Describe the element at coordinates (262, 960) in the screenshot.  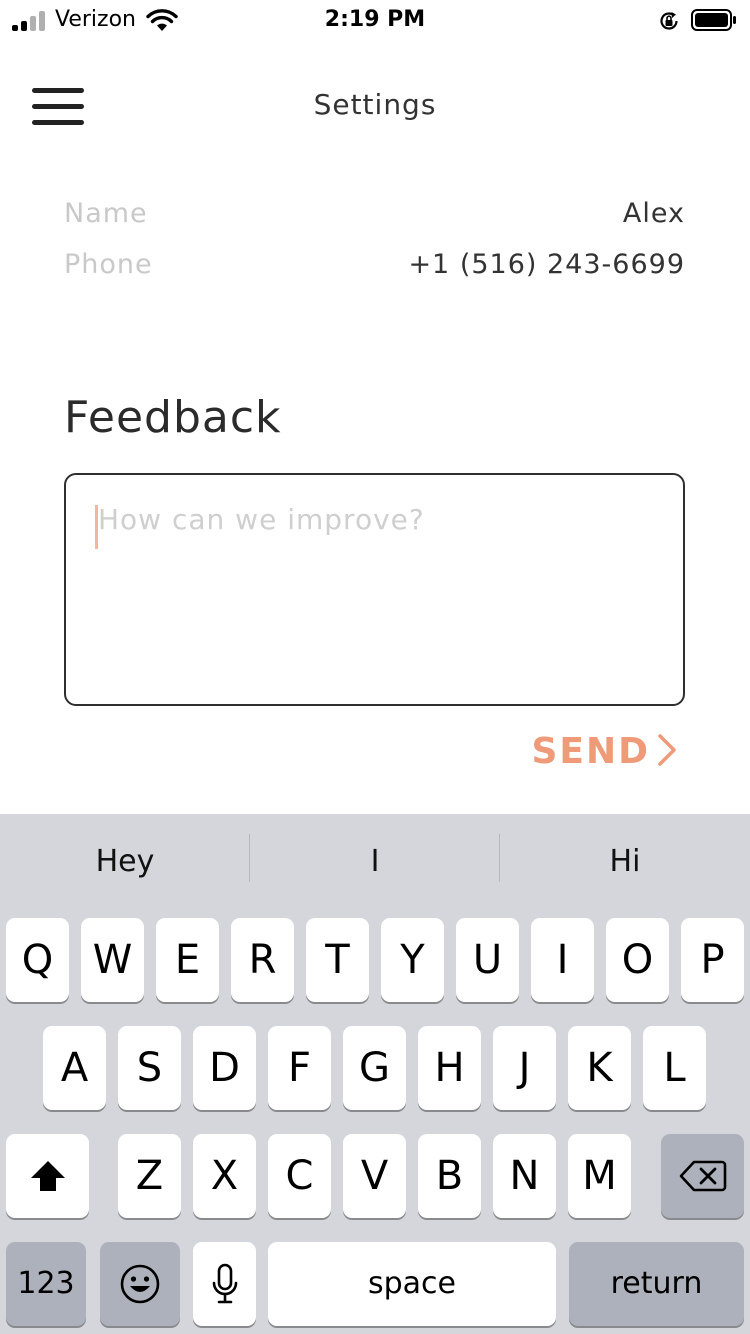
I see `key-r: R` at that location.